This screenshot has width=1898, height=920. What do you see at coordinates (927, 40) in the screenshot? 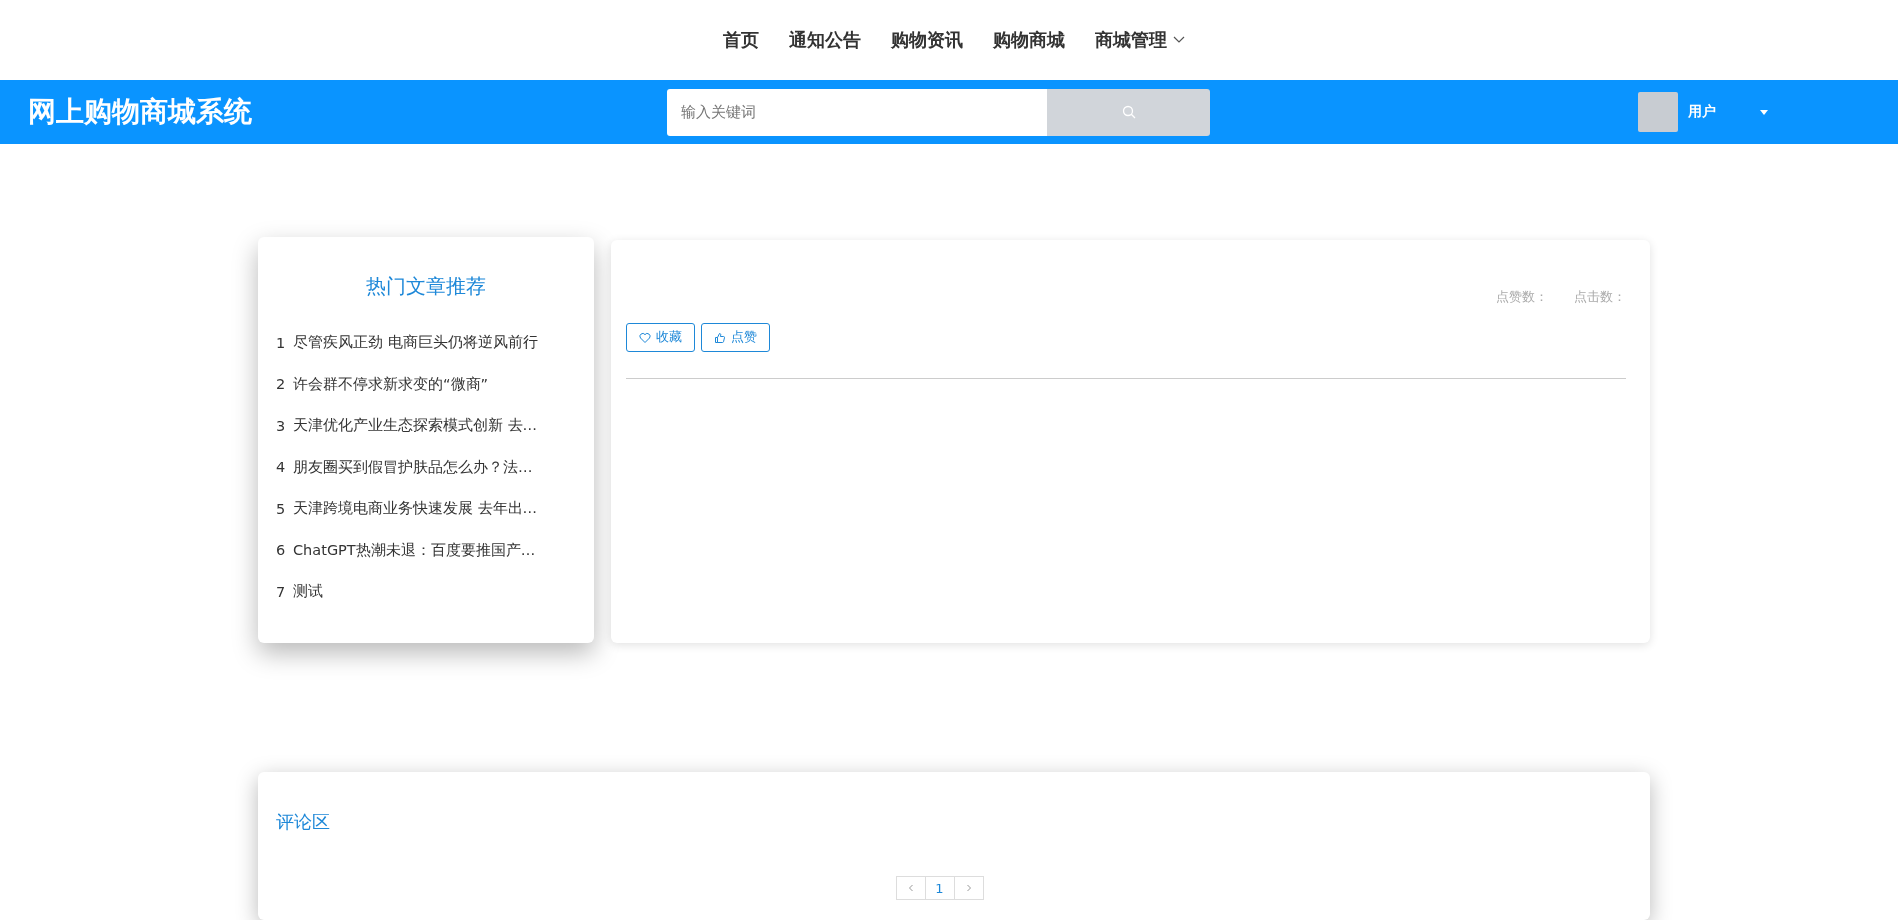
I see `nav-link: 购物资讯` at bounding box center [927, 40].